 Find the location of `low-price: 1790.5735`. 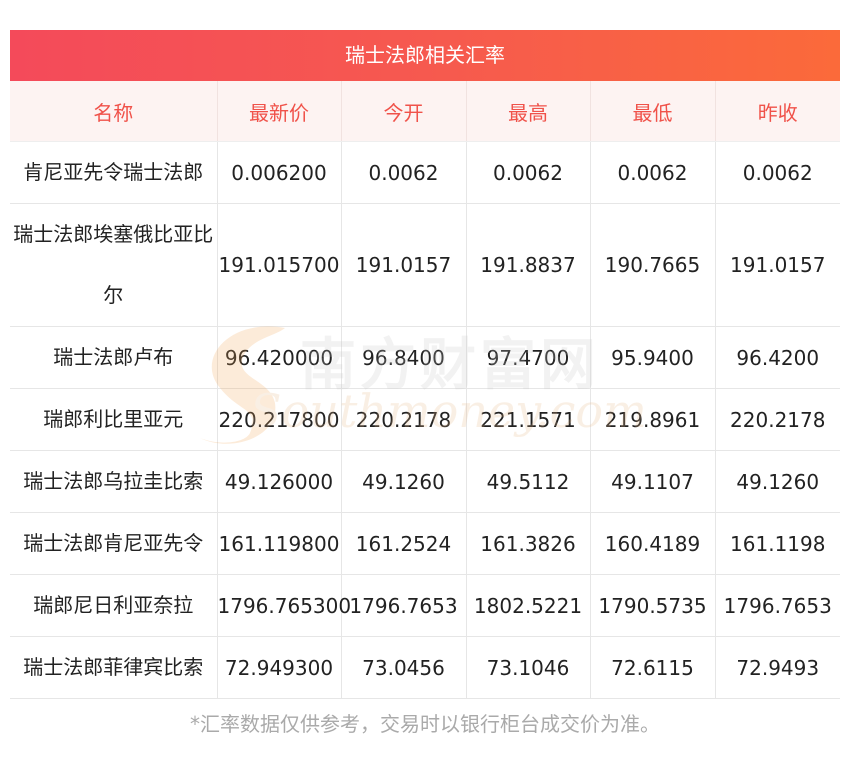

low-price: 1790.5735 is located at coordinates (652, 605).